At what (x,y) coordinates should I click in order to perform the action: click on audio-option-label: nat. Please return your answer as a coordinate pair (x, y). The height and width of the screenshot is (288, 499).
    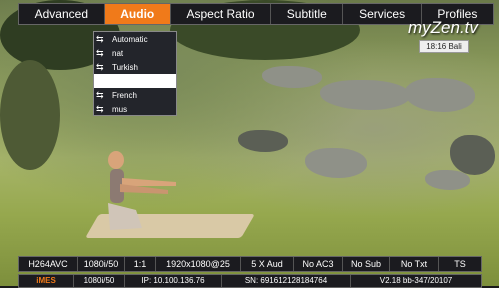
    Looking at the image, I should click on (118, 53).